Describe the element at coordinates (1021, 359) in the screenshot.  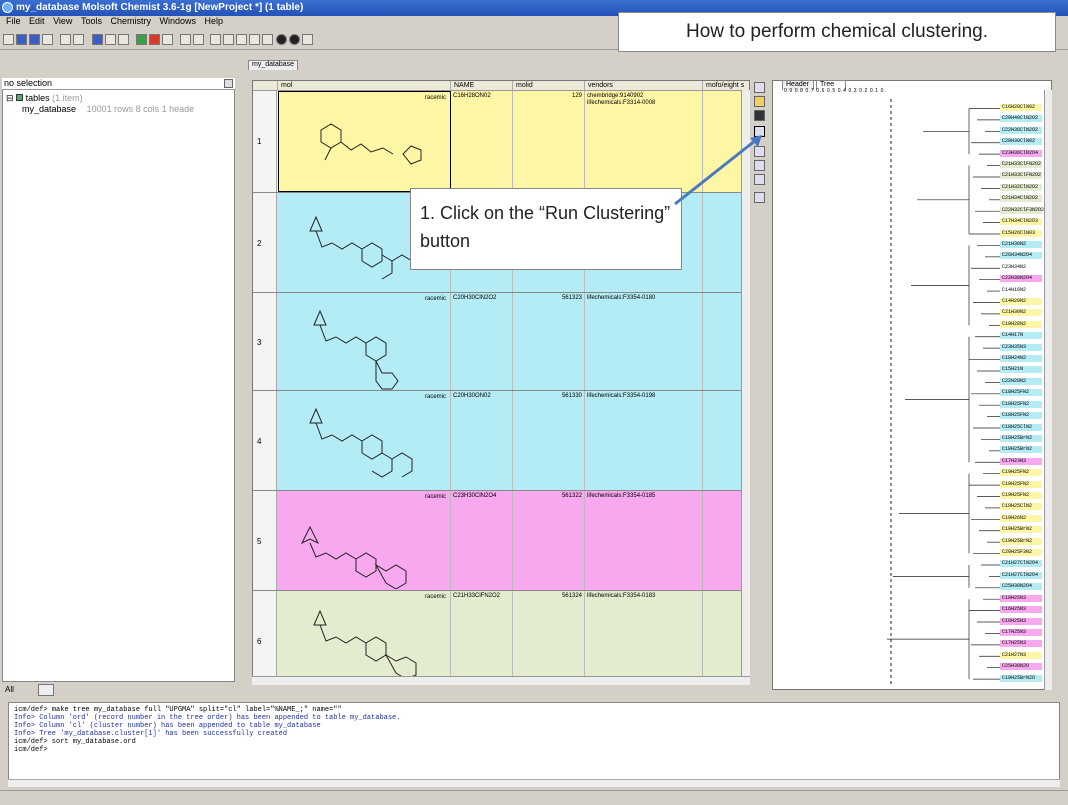
I see `tree-leaf-label: C18H24N2` at that location.